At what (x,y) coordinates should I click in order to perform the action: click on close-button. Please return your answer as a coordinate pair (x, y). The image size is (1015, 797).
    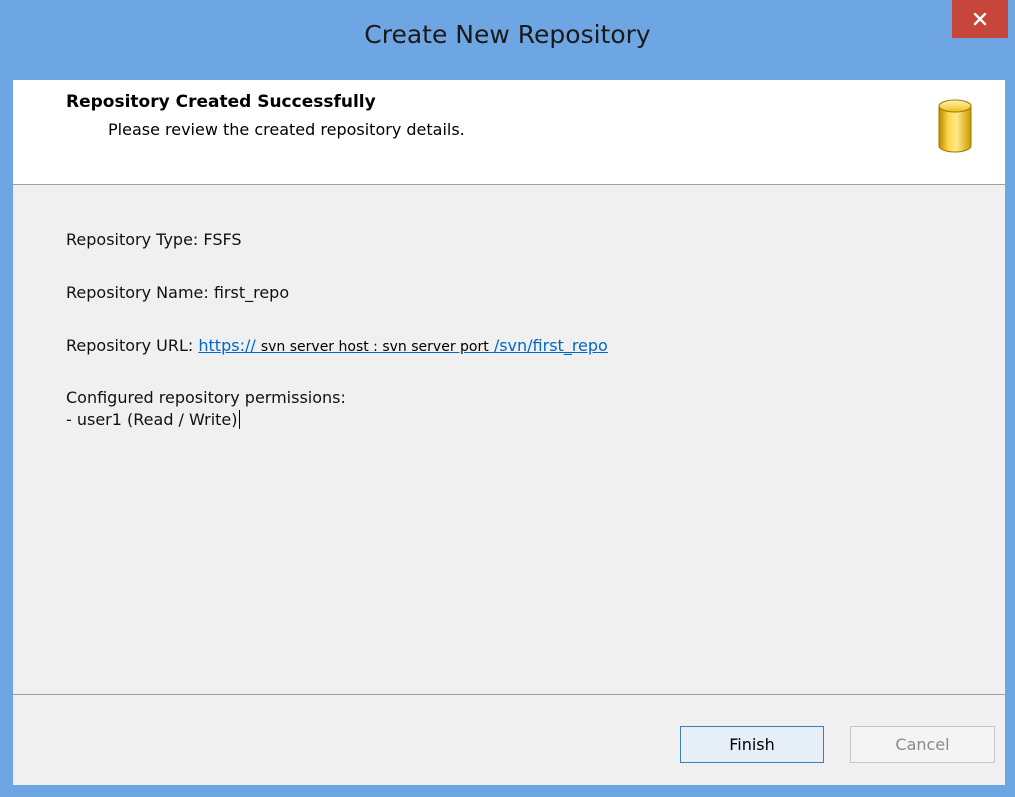
    Looking at the image, I should click on (980, 19).